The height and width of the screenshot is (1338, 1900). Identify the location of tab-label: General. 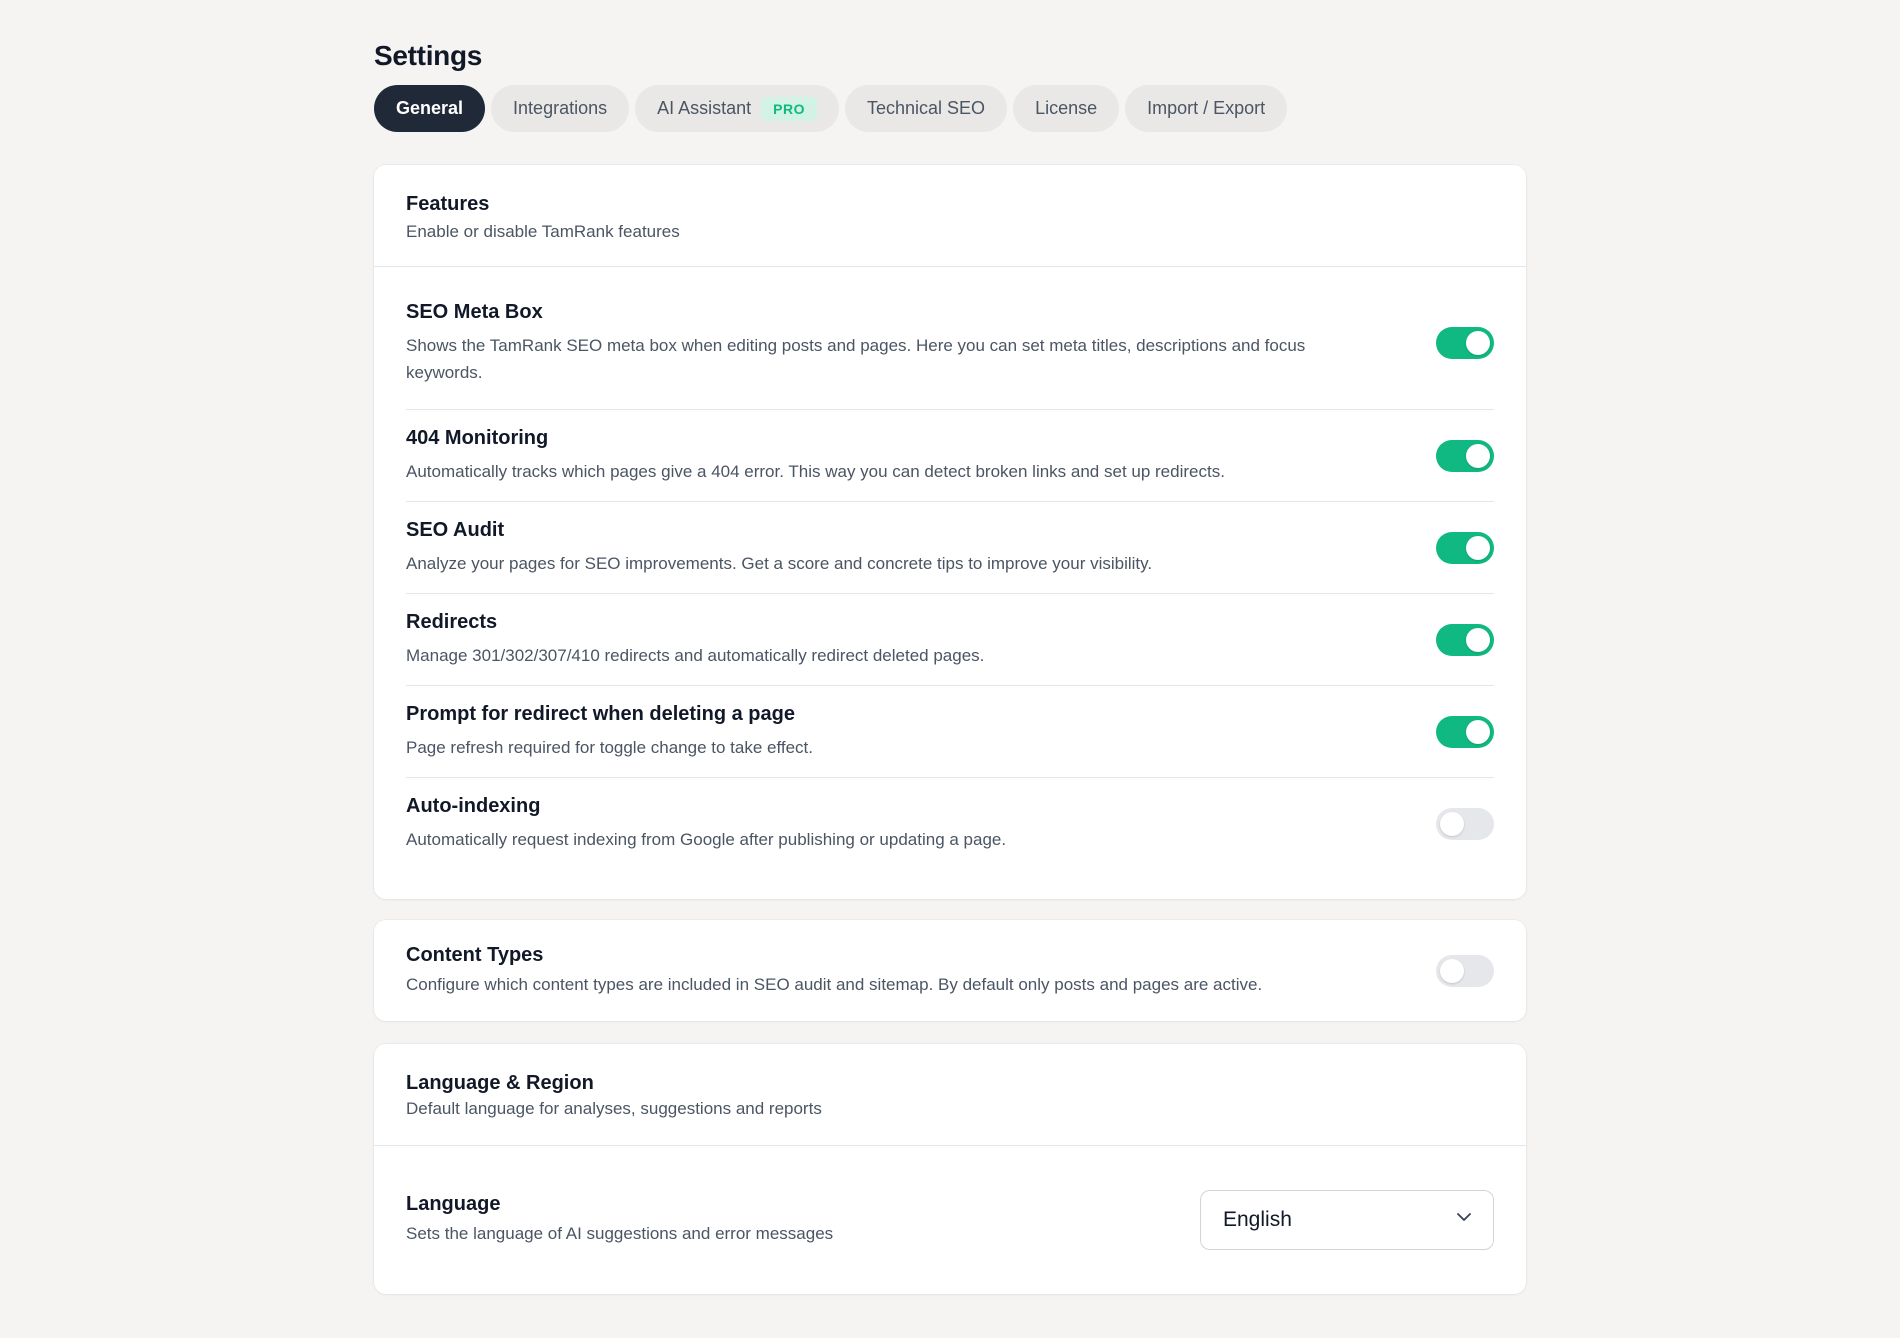
(430, 108).